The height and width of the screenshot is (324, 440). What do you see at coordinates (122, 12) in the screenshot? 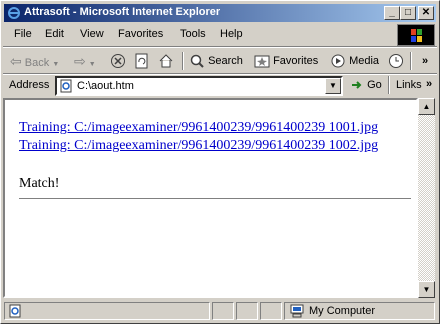
I see `window-title: Attrasoft - Microsoft Internet Explorer` at bounding box center [122, 12].